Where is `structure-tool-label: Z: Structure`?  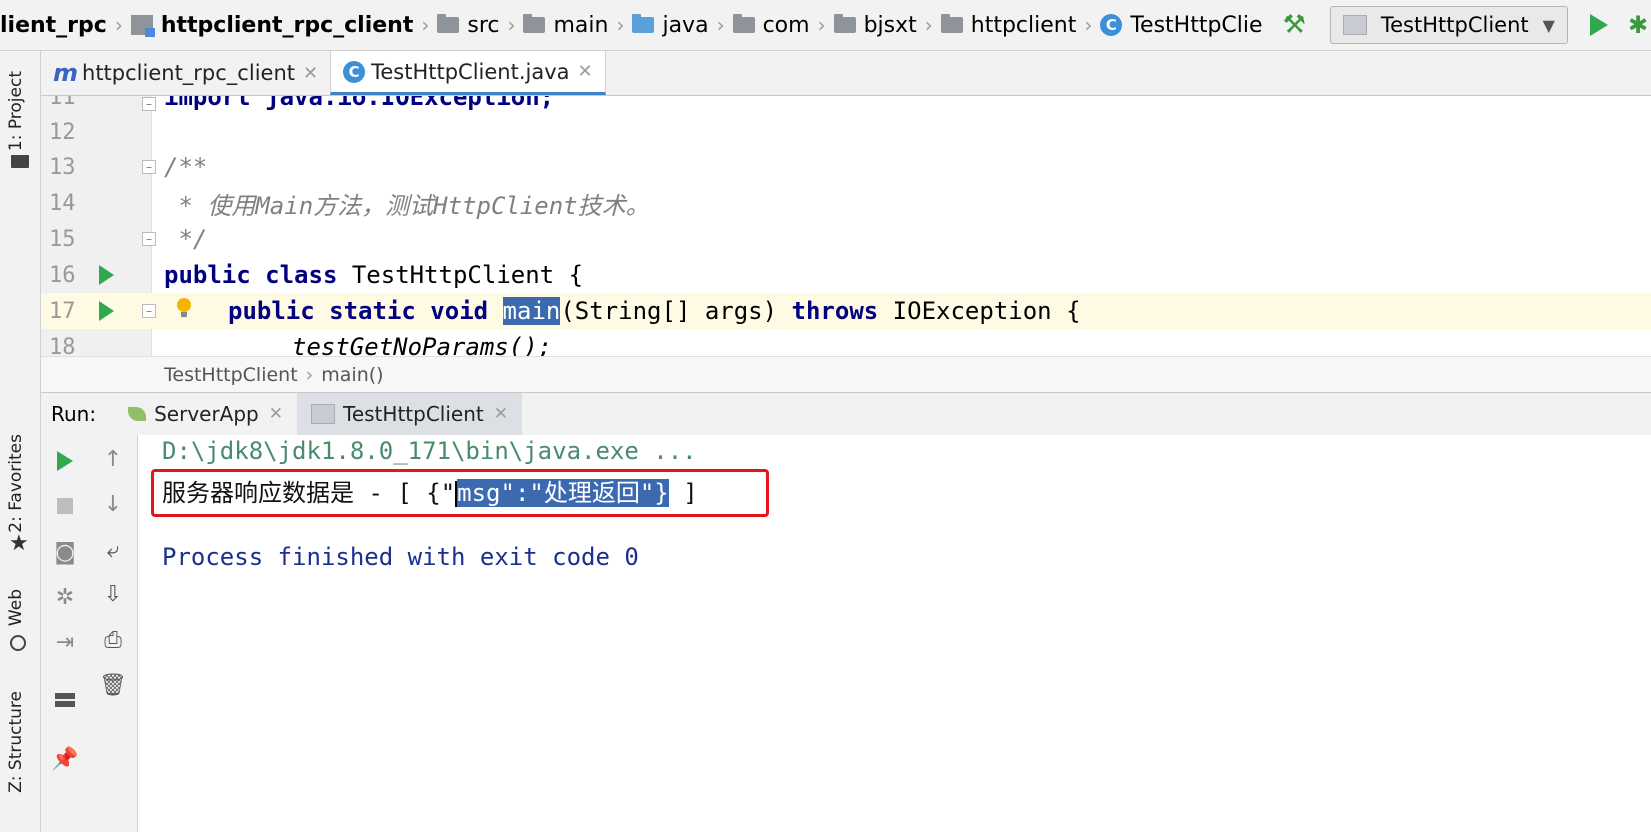 structure-tool-label: Z: Structure is located at coordinates (16, 742).